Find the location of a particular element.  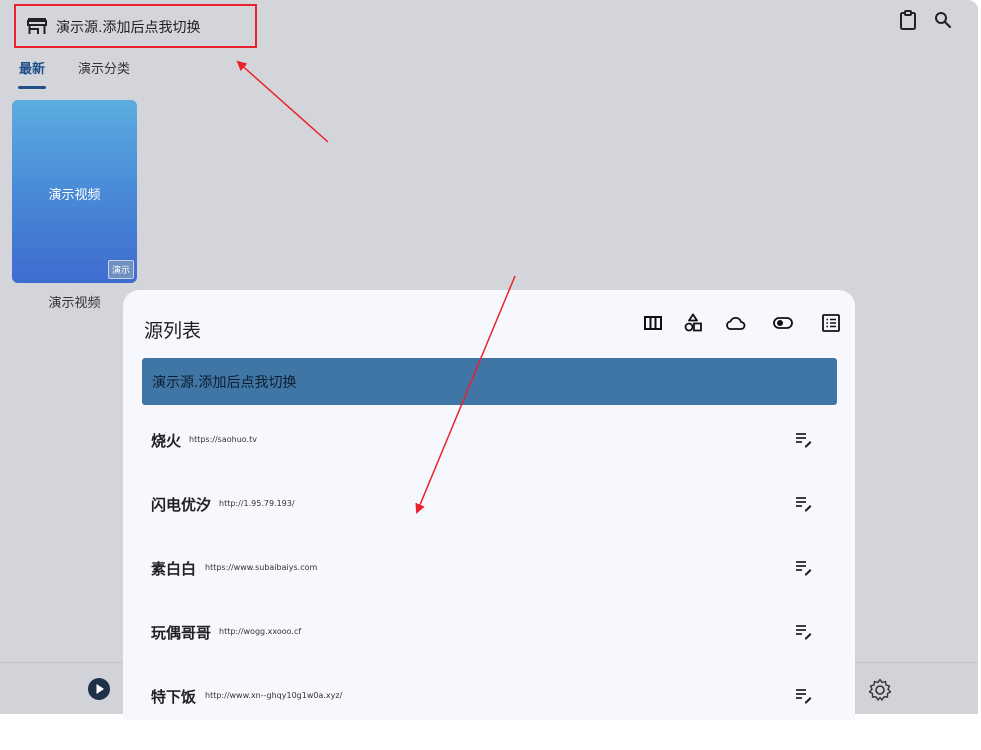

source-name: 玩偶哥哥 is located at coordinates (181, 633).